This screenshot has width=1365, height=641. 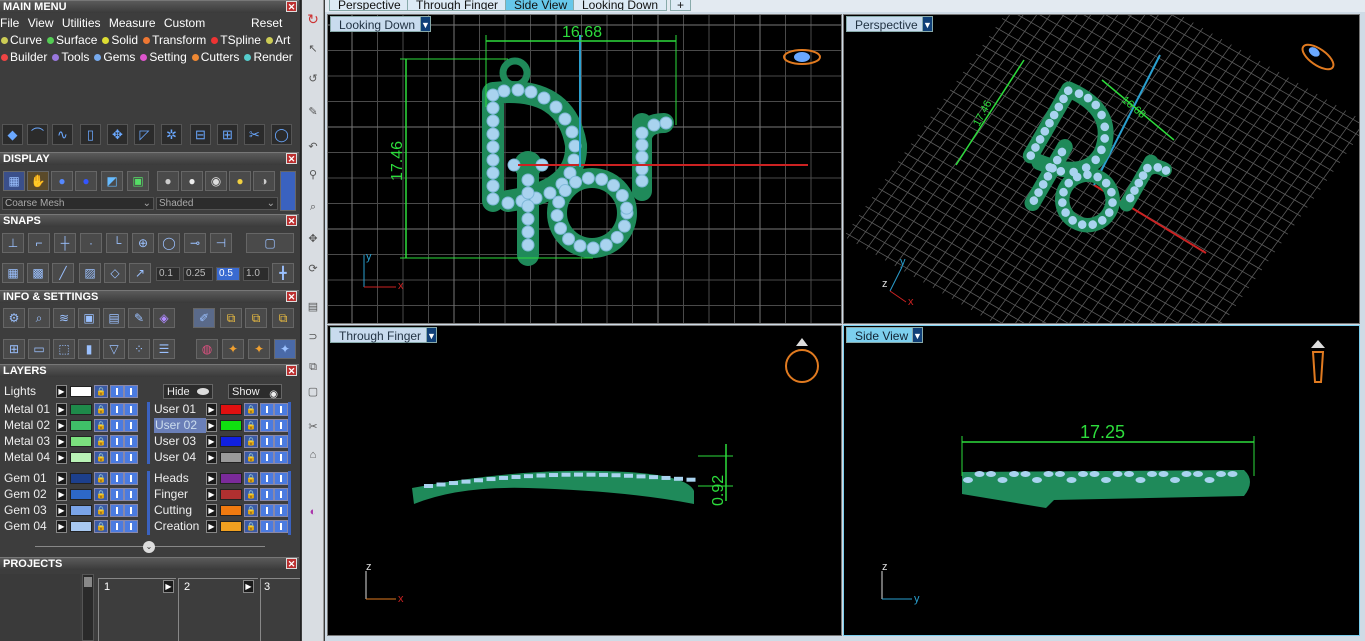 What do you see at coordinates (425, 24) in the screenshot?
I see `viewport-menu-dropdown: ▼` at bounding box center [425, 24].